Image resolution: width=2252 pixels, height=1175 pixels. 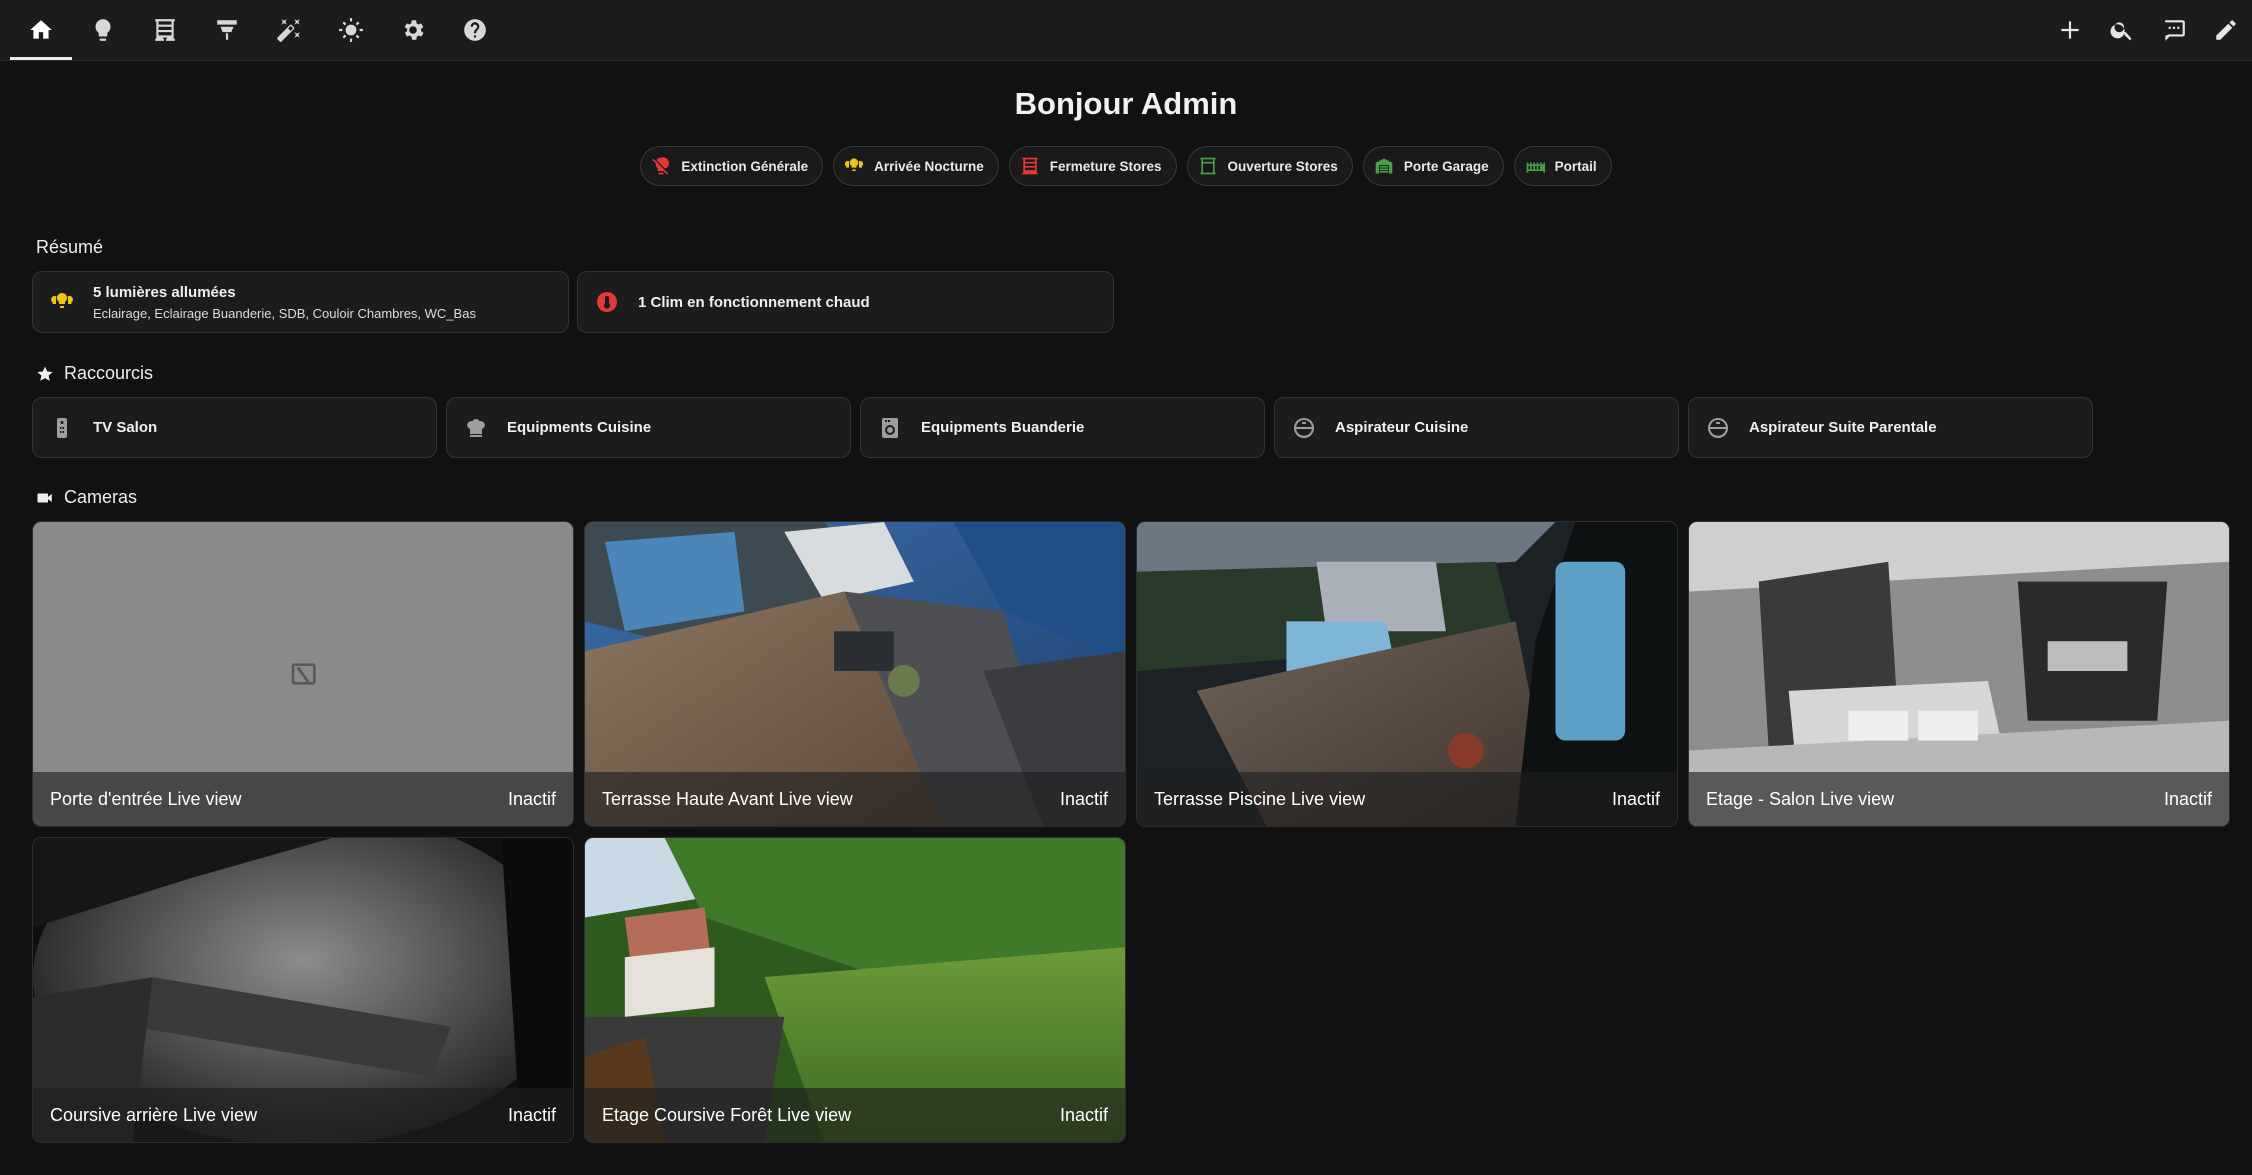 I want to click on tab-fixtures, so click(x=227, y=30).